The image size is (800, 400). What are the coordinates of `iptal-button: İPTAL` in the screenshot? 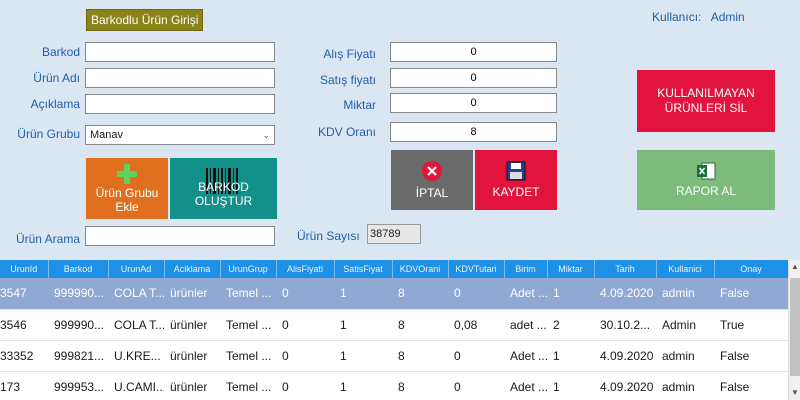 It's located at (432, 180).